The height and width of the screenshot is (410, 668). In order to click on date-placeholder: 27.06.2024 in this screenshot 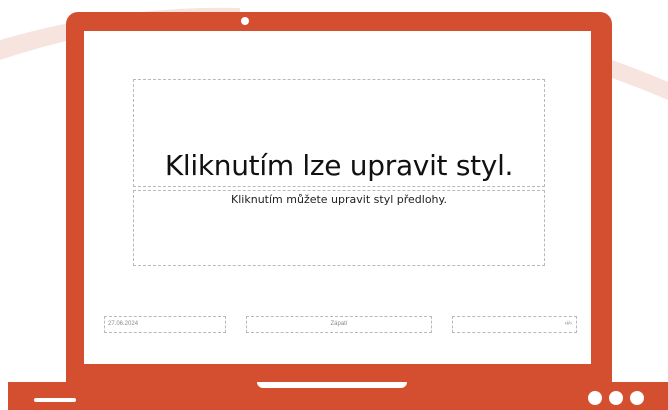, I will do `click(165, 324)`.